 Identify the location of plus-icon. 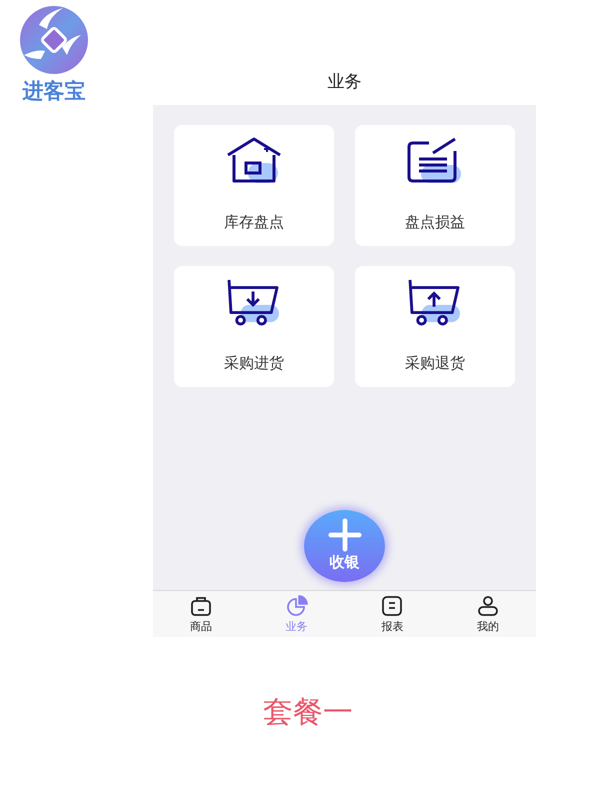
(345, 535).